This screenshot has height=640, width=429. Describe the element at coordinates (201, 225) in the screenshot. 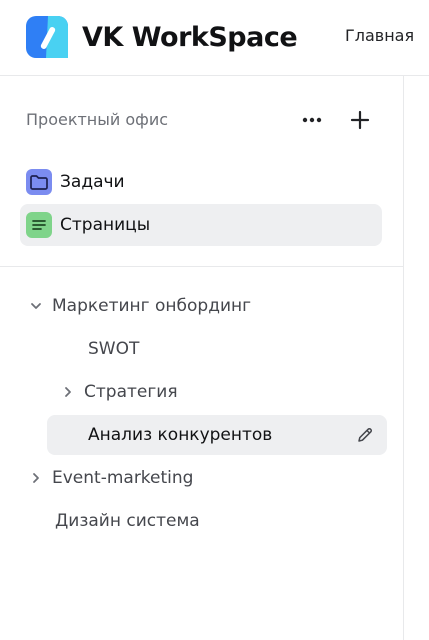

I see `menu-item-pages: Страницы` at that location.